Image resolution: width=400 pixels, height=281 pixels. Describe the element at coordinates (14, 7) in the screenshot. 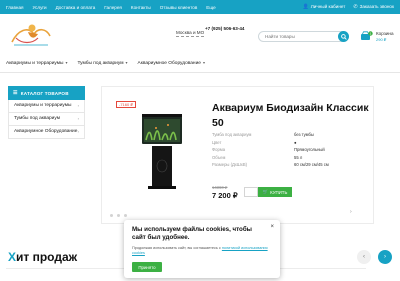

I see `top-nav-home: Главная` at that location.